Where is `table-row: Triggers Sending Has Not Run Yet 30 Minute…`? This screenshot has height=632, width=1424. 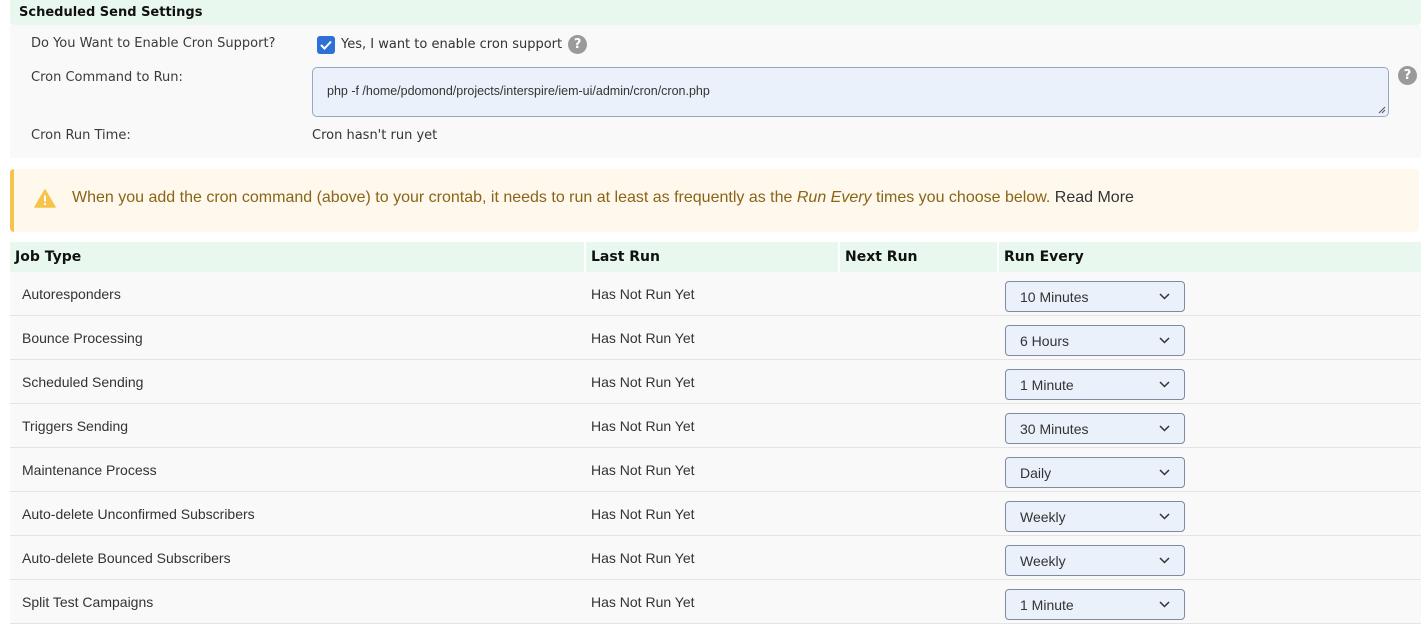 table-row: Triggers Sending Has Not Run Yet 30 Minute… is located at coordinates (715, 426).